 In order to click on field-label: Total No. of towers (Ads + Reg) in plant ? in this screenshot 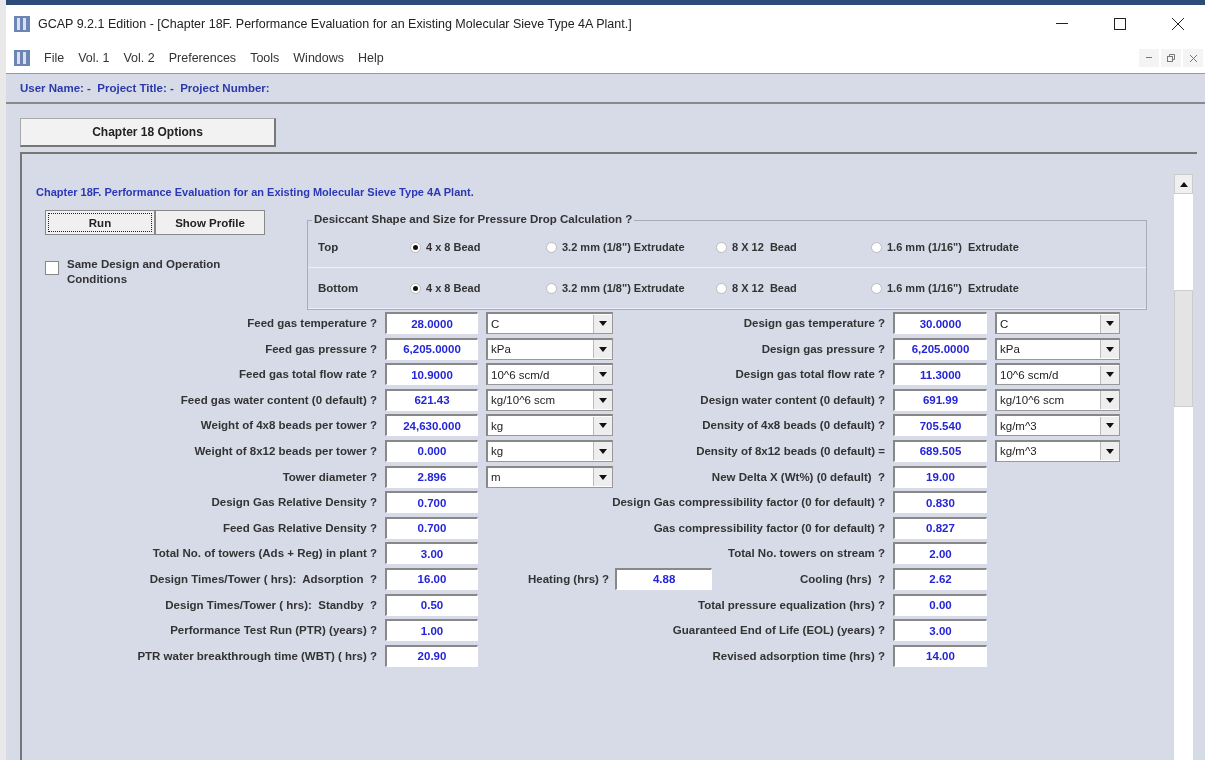, I will do `click(264, 553)`.